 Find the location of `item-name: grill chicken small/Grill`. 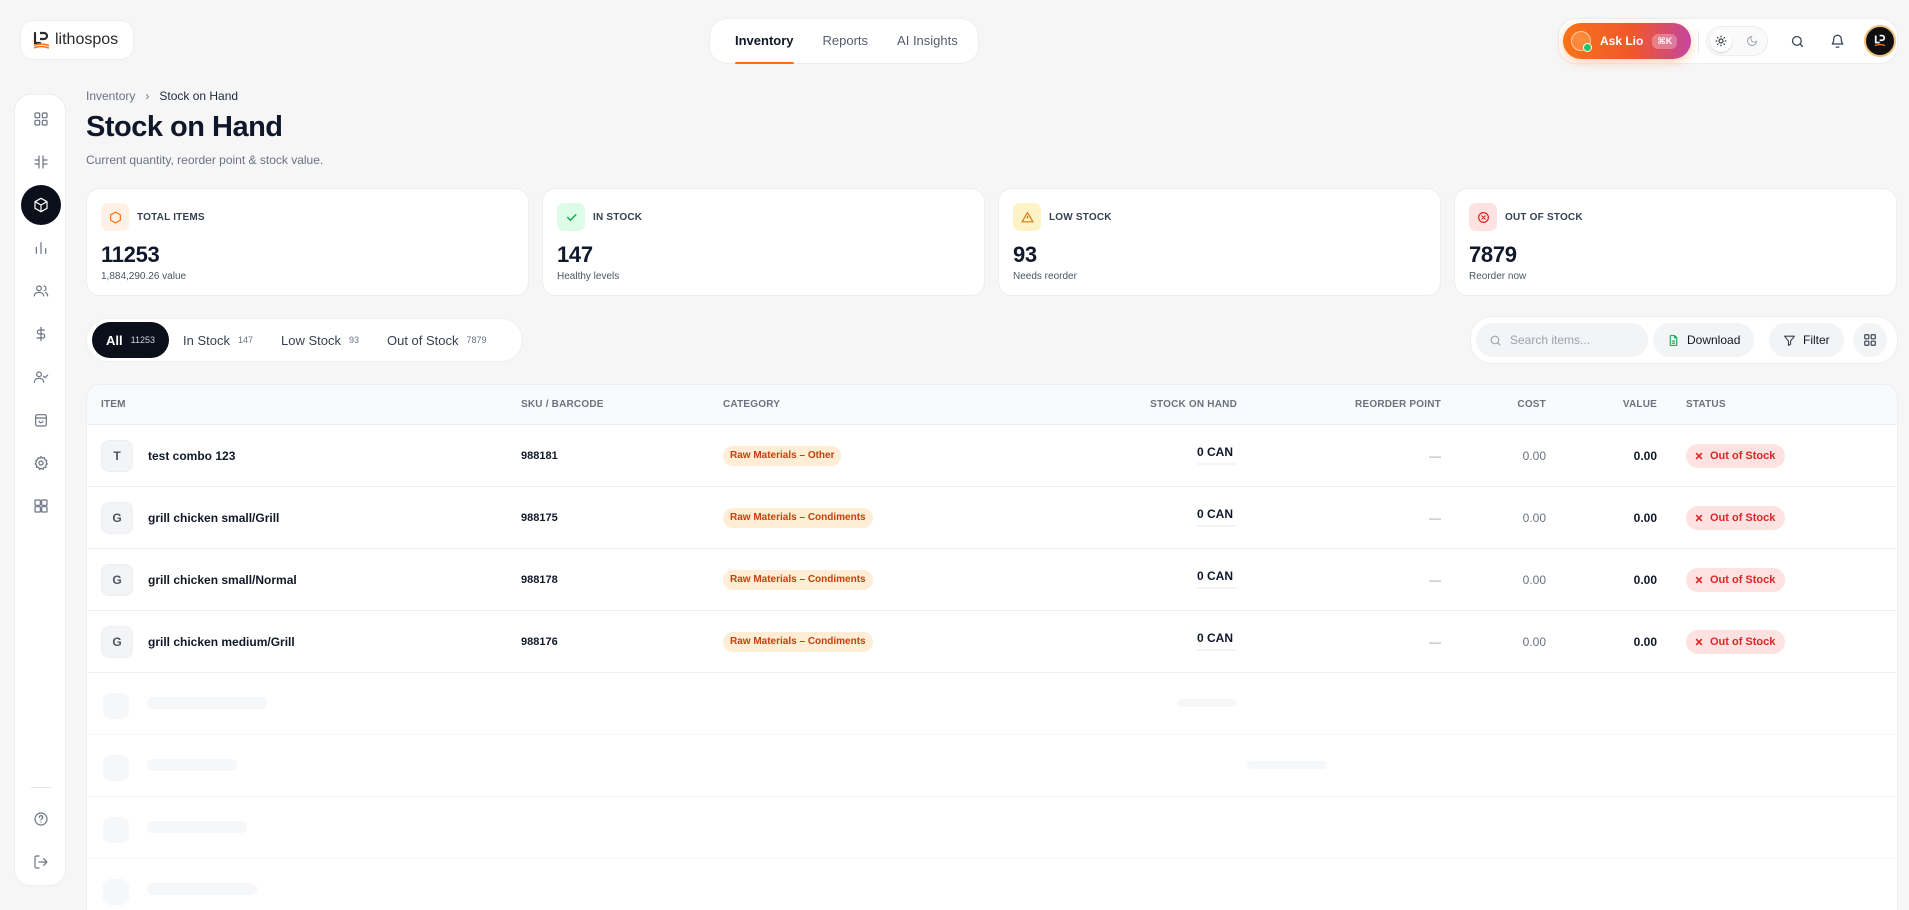

item-name: grill chicken small/Grill is located at coordinates (213, 518).